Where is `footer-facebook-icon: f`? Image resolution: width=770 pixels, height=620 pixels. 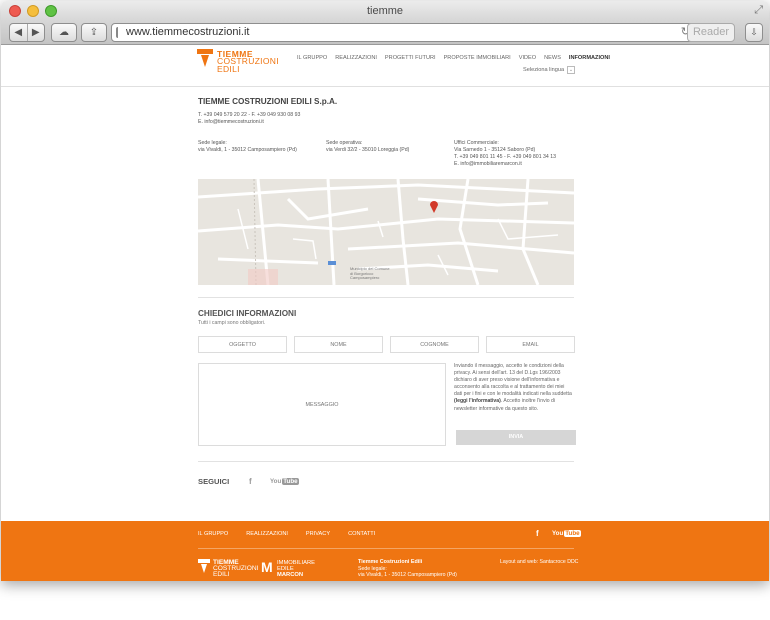
footer-facebook-icon: f is located at coordinates (537, 533).